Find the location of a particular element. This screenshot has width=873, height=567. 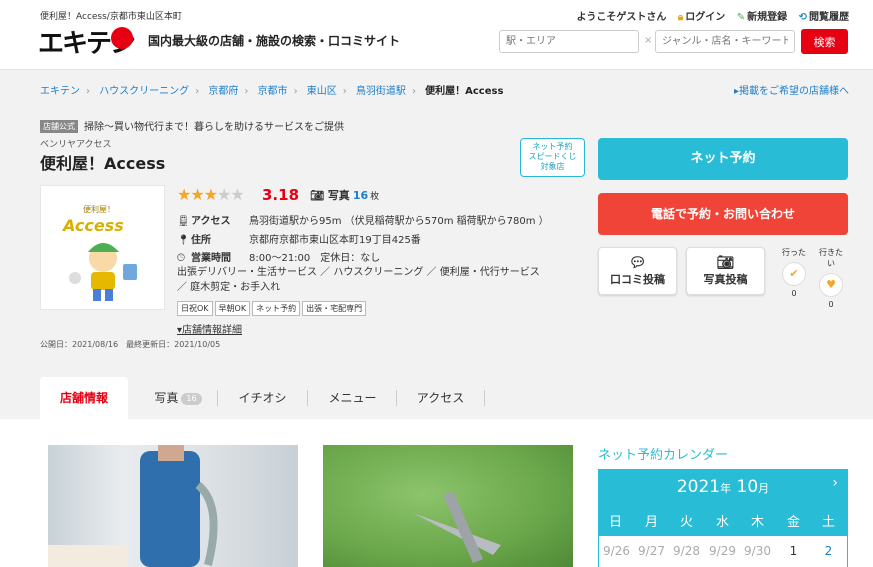

publish-dates: 公開日：2021/08/16 最終更新日：2021/10/05 is located at coordinates (130, 344).